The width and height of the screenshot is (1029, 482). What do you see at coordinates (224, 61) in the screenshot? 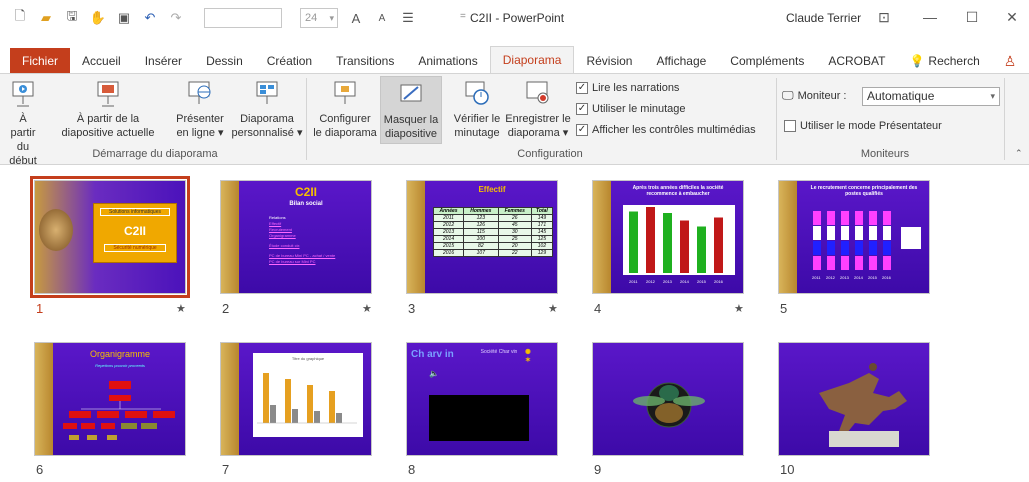
I see `tab-dessin: Dessin` at bounding box center [224, 61].